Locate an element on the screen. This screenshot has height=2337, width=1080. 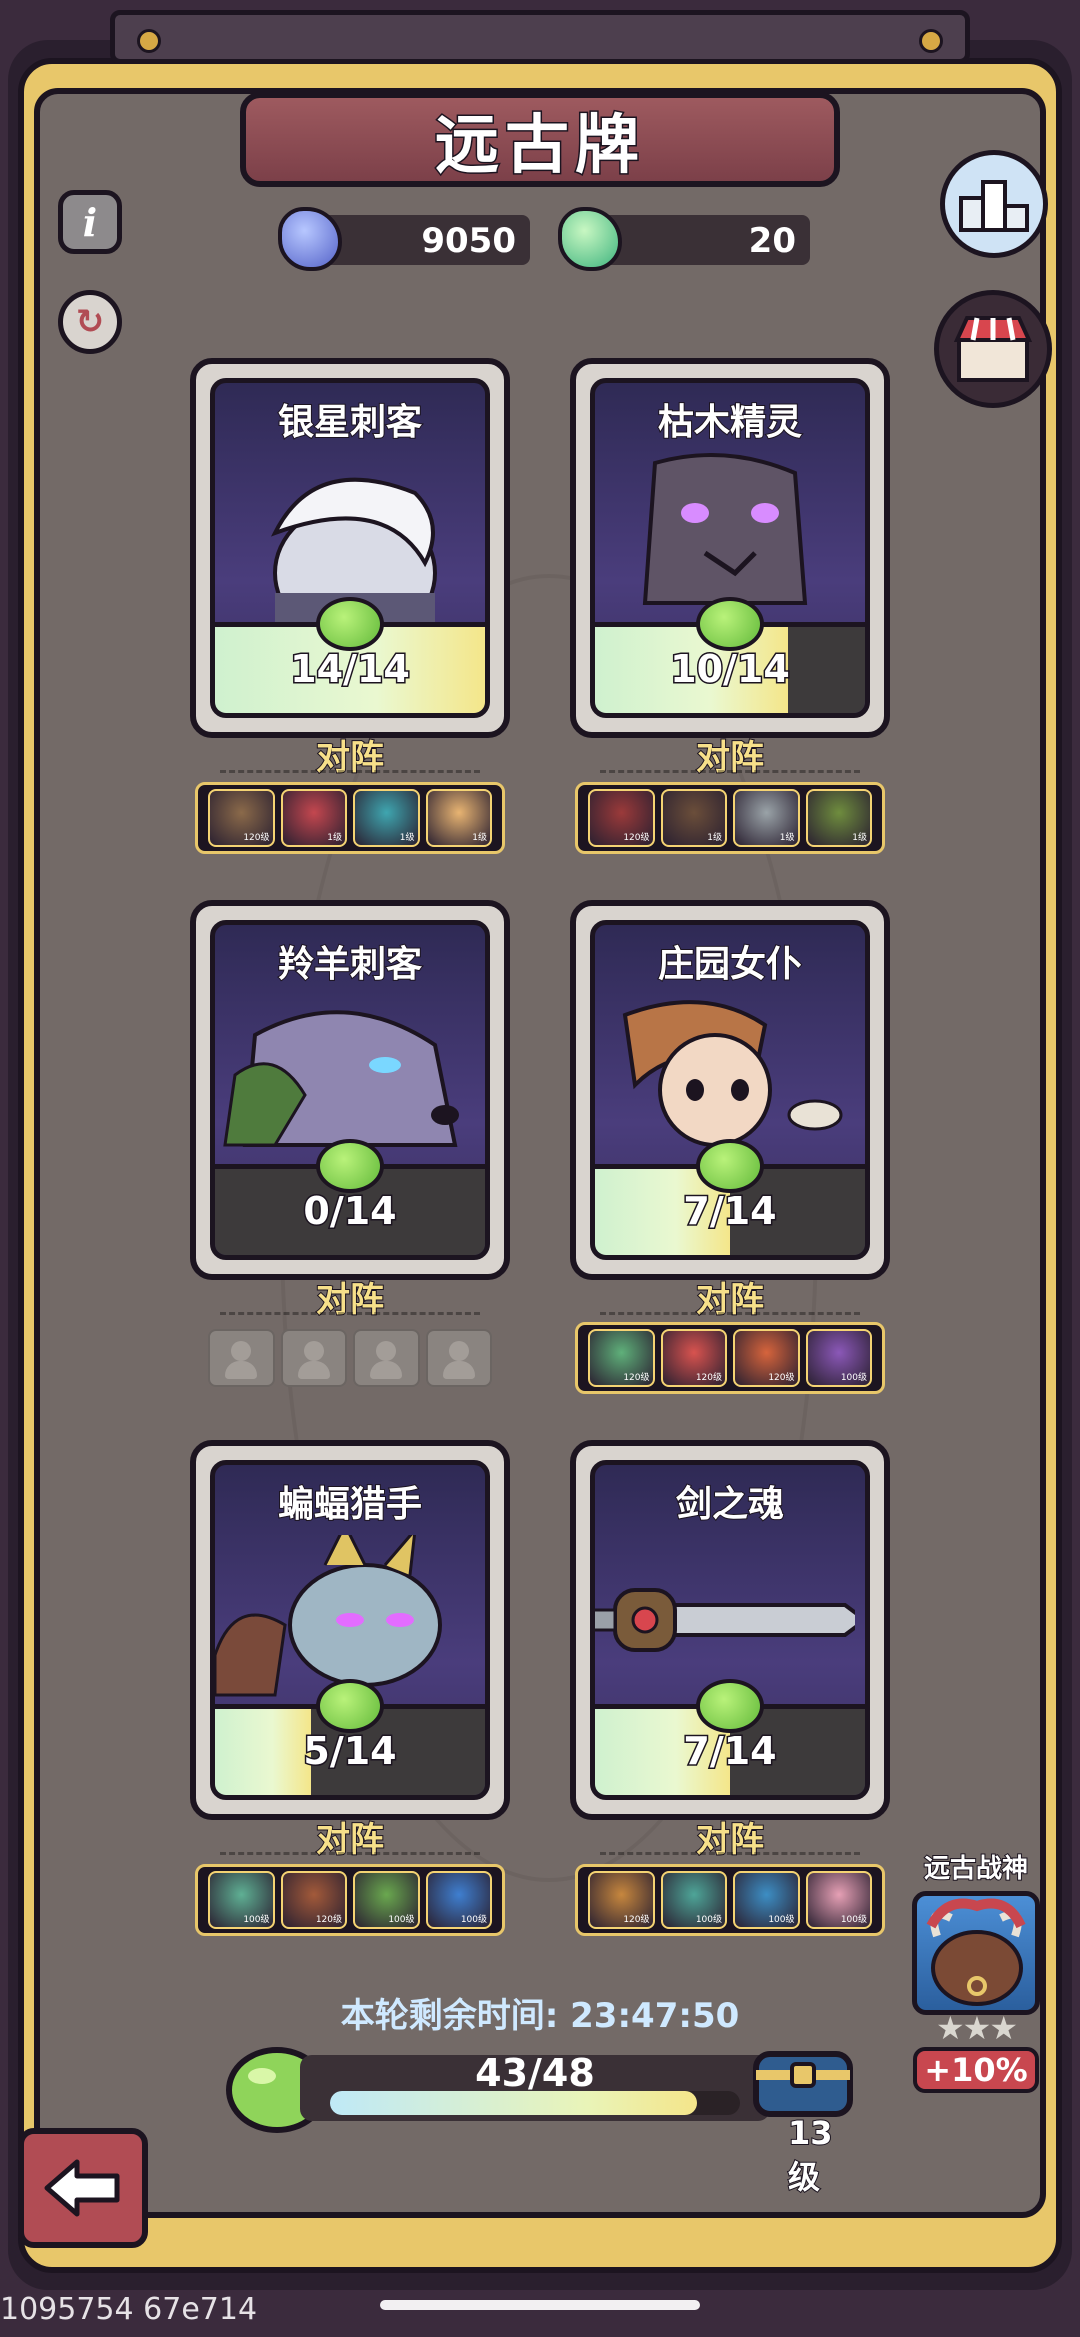
back-arrow-icon is located at coordinates (82, 2188).